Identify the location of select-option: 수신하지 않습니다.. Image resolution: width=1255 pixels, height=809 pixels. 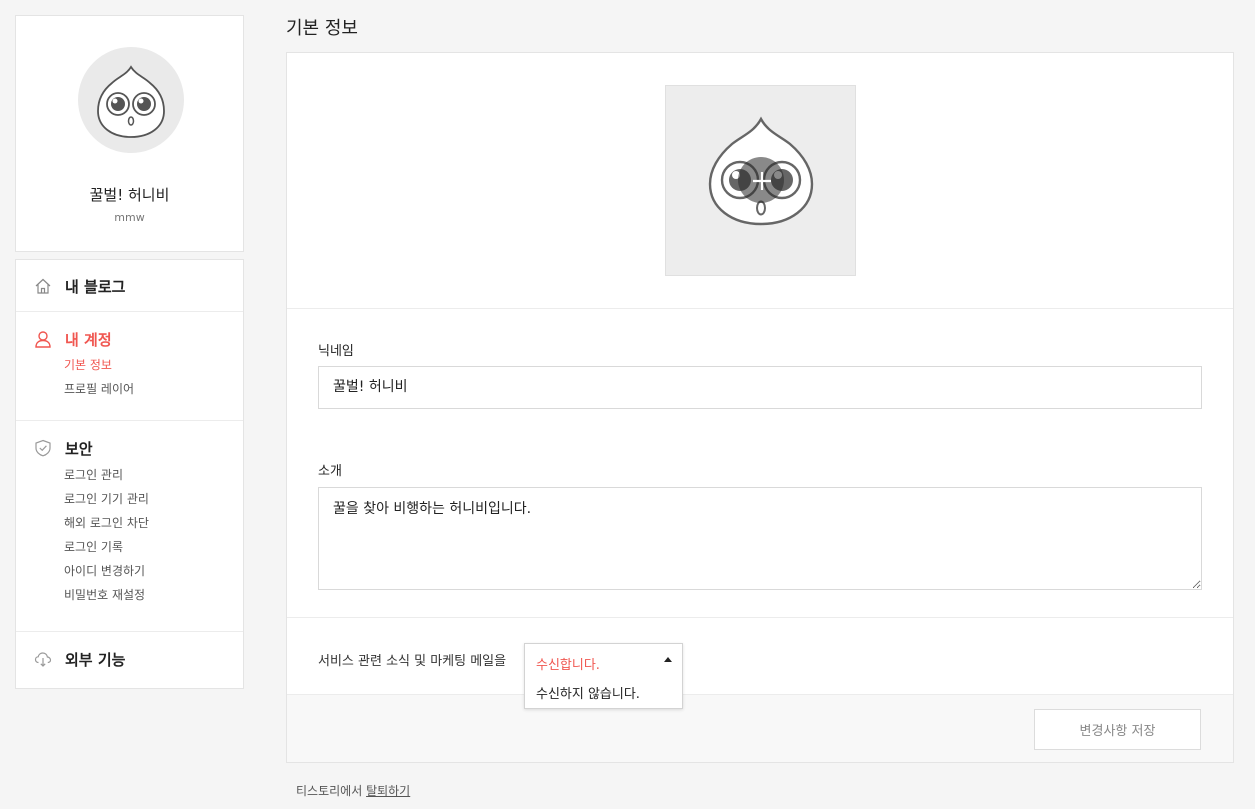
(588, 692).